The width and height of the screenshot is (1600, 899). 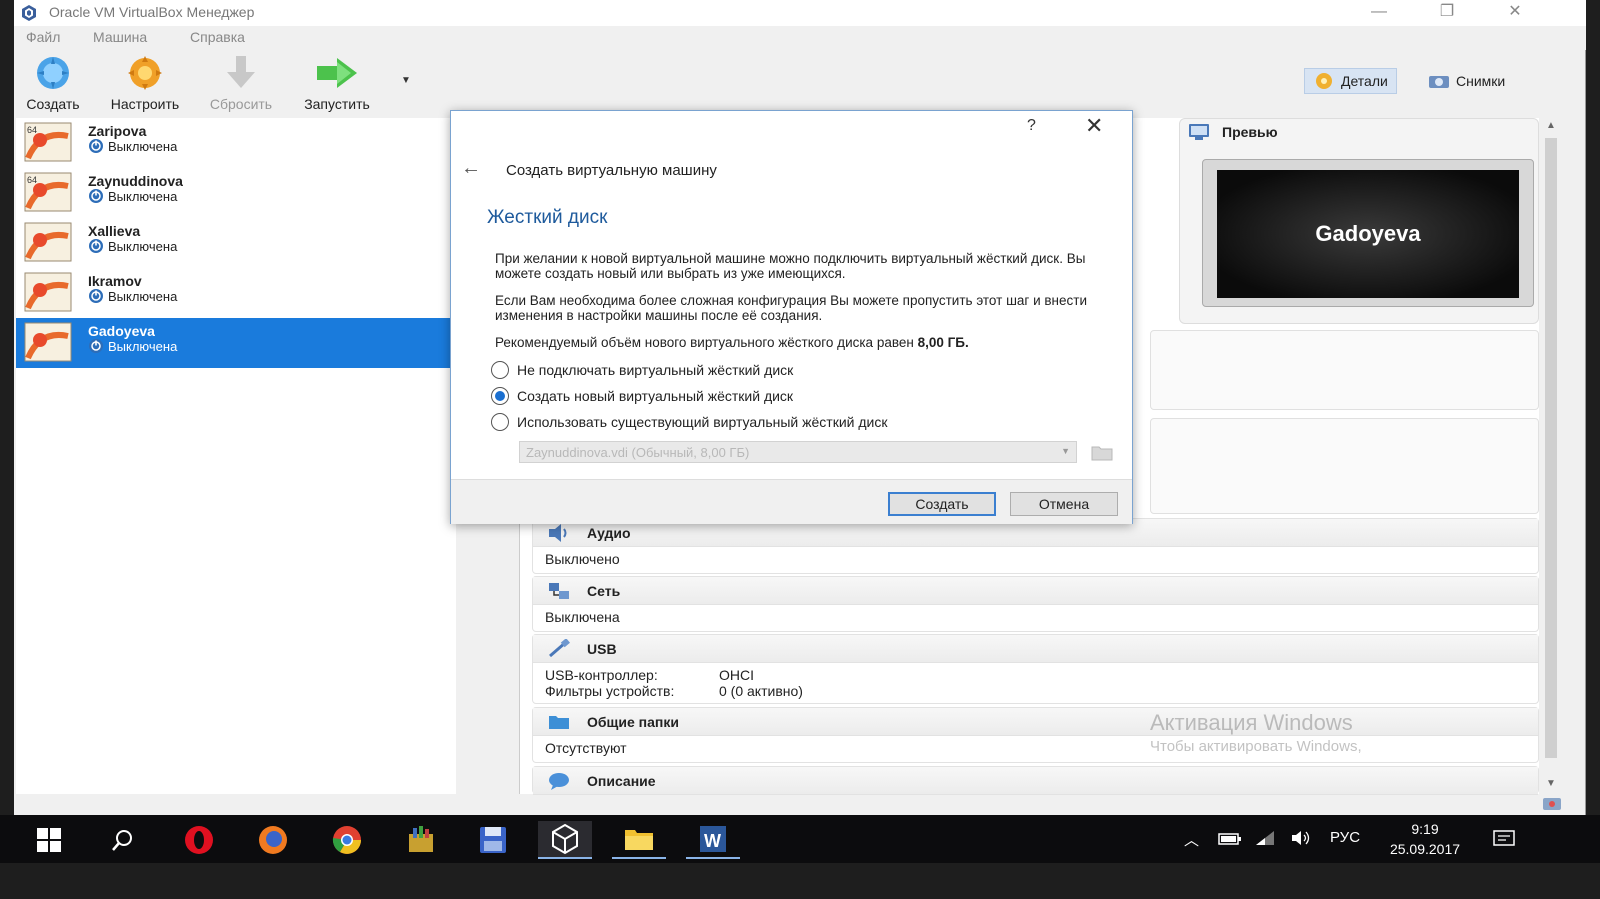 What do you see at coordinates (621, 780) in the screenshot?
I see `section-title: Описание` at bounding box center [621, 780].